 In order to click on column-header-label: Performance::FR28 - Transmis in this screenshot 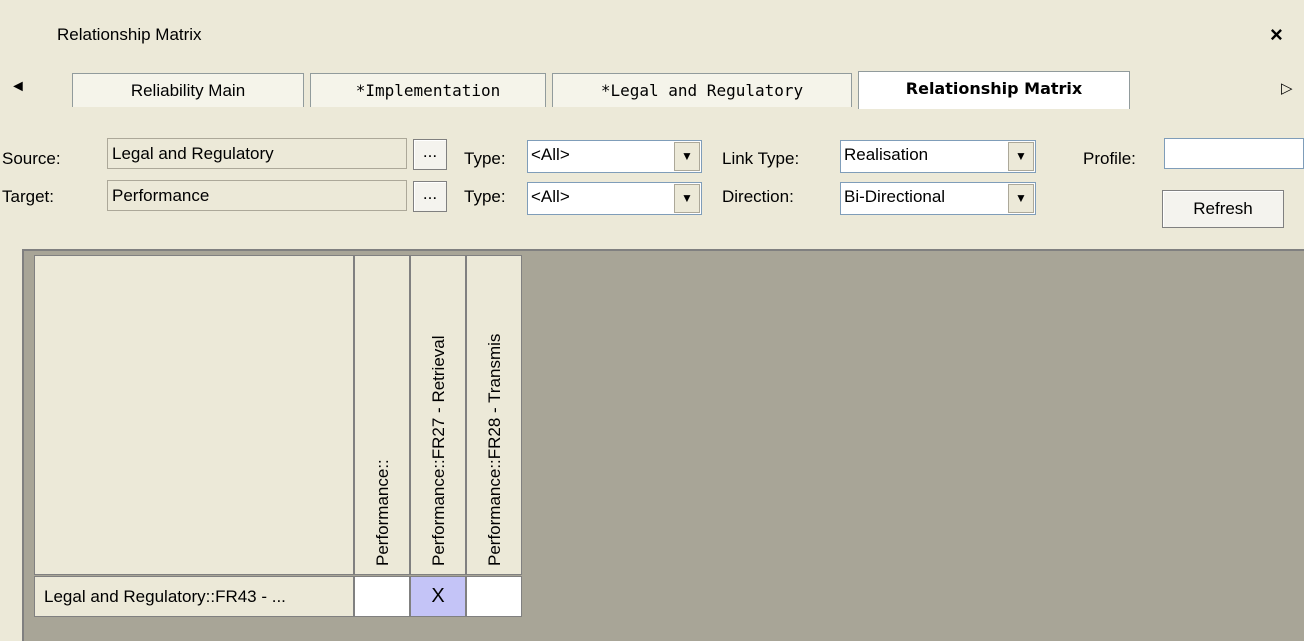, I will do `click(494, 449)`.